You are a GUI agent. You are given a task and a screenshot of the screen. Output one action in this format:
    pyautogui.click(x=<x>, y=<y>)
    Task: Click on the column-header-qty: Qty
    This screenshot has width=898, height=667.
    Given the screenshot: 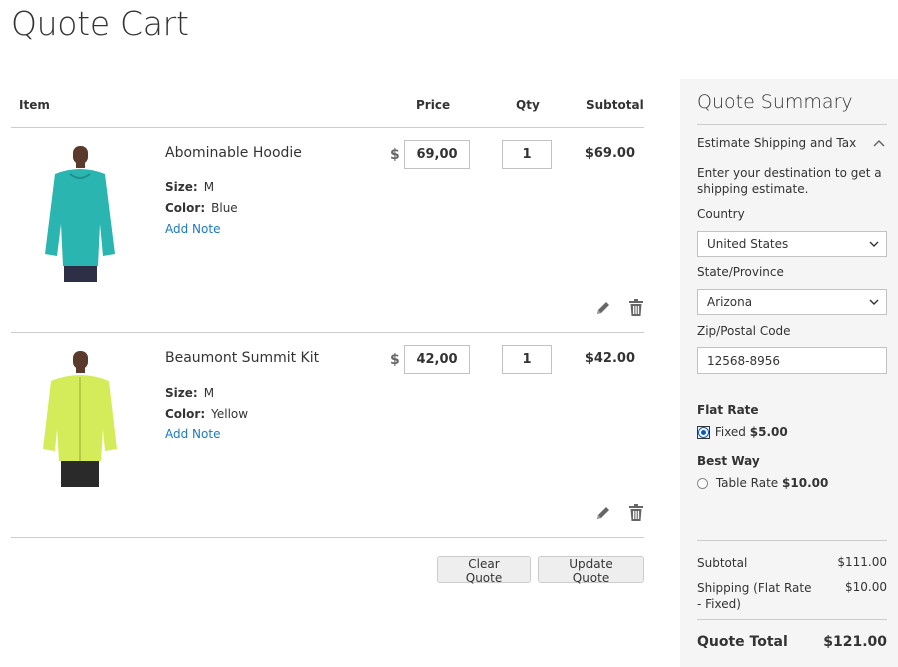 What is the action you would take?
    pyautogui.click(x=528, y=105)
    